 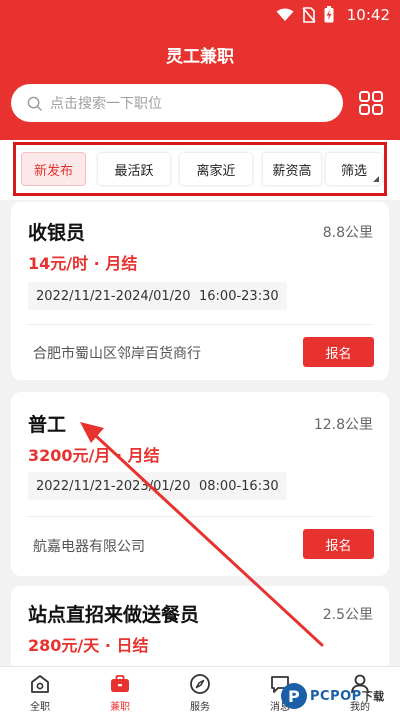 I want to click on status-icons, so click(x=305, y=14).